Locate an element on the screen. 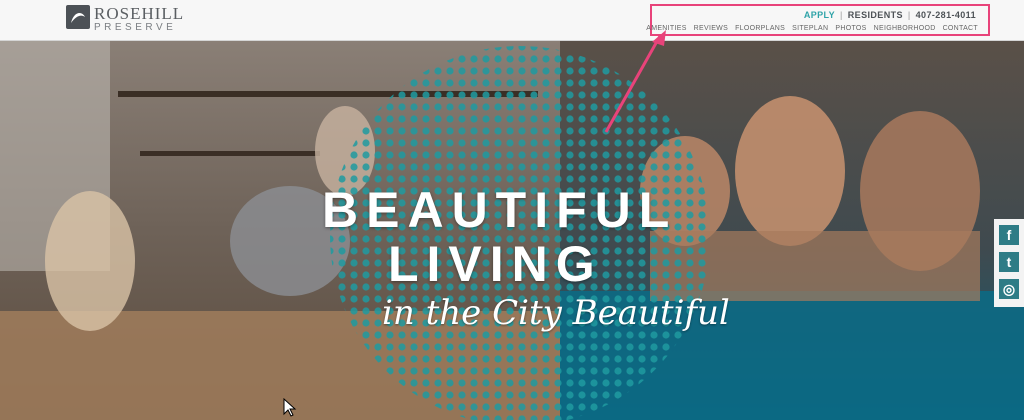 The height and width of the screenshot is (420, 1024). site-logo: ROSEHILL PRESERVE is located at coordinates (131, 19).